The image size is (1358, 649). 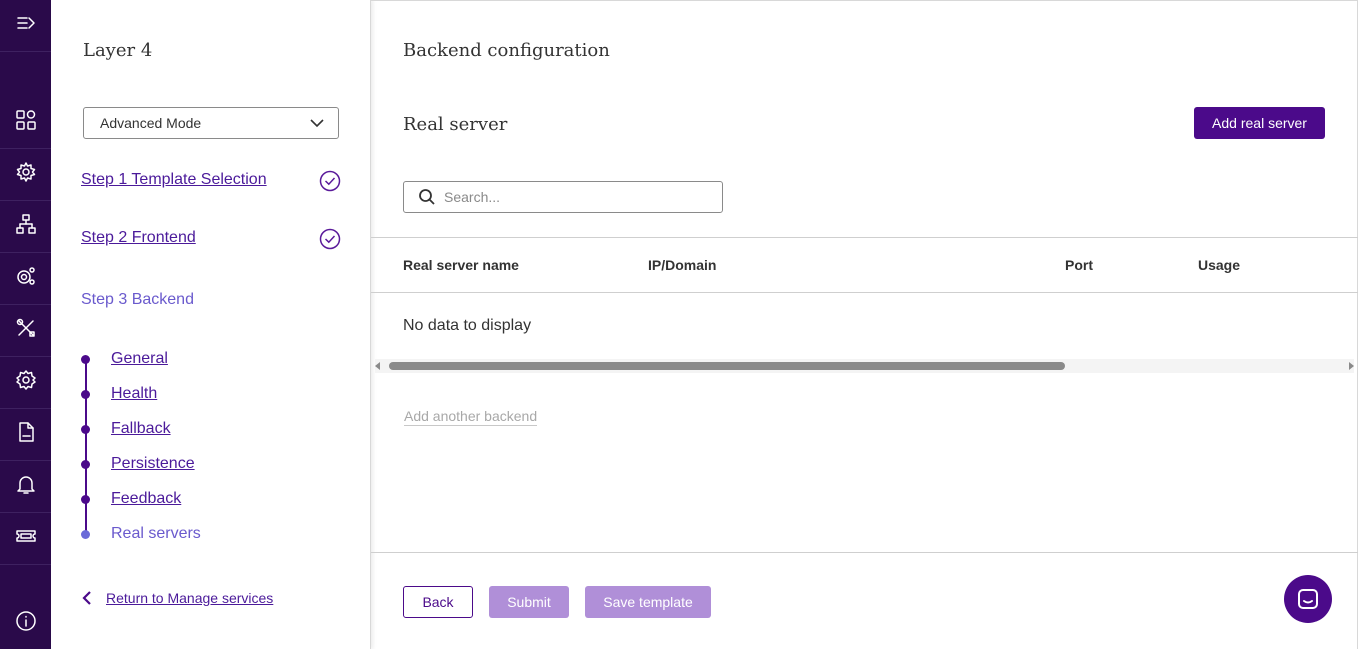 I want to click on rail-item-tools, so click(x=25, y=331).